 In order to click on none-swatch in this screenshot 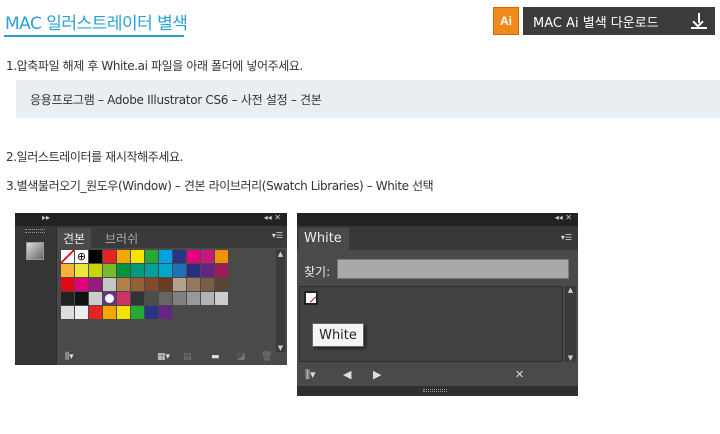, I will do `click(67, 256)`.